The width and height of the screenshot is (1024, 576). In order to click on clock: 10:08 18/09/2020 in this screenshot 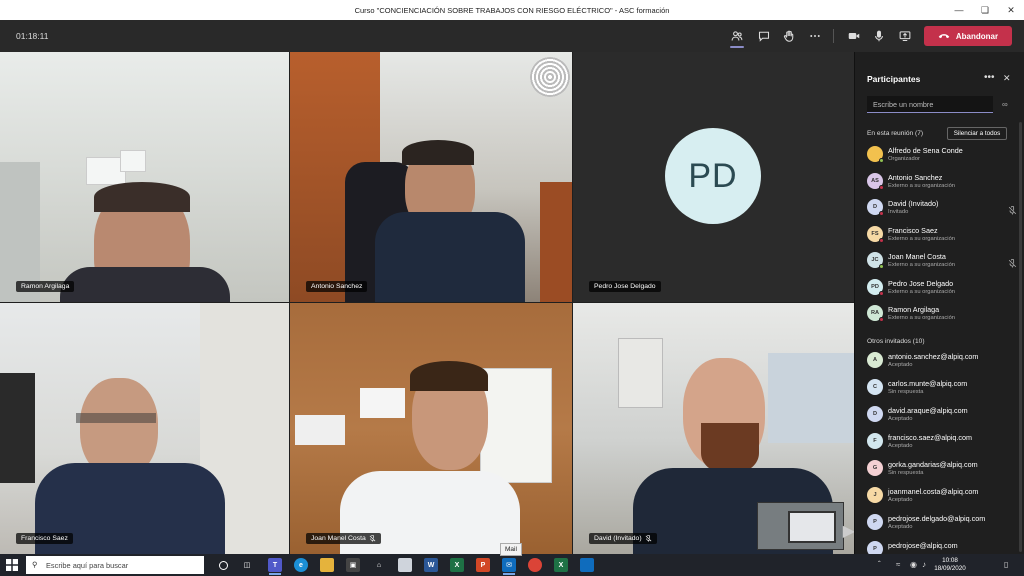, I will do `click(950, 565)`.